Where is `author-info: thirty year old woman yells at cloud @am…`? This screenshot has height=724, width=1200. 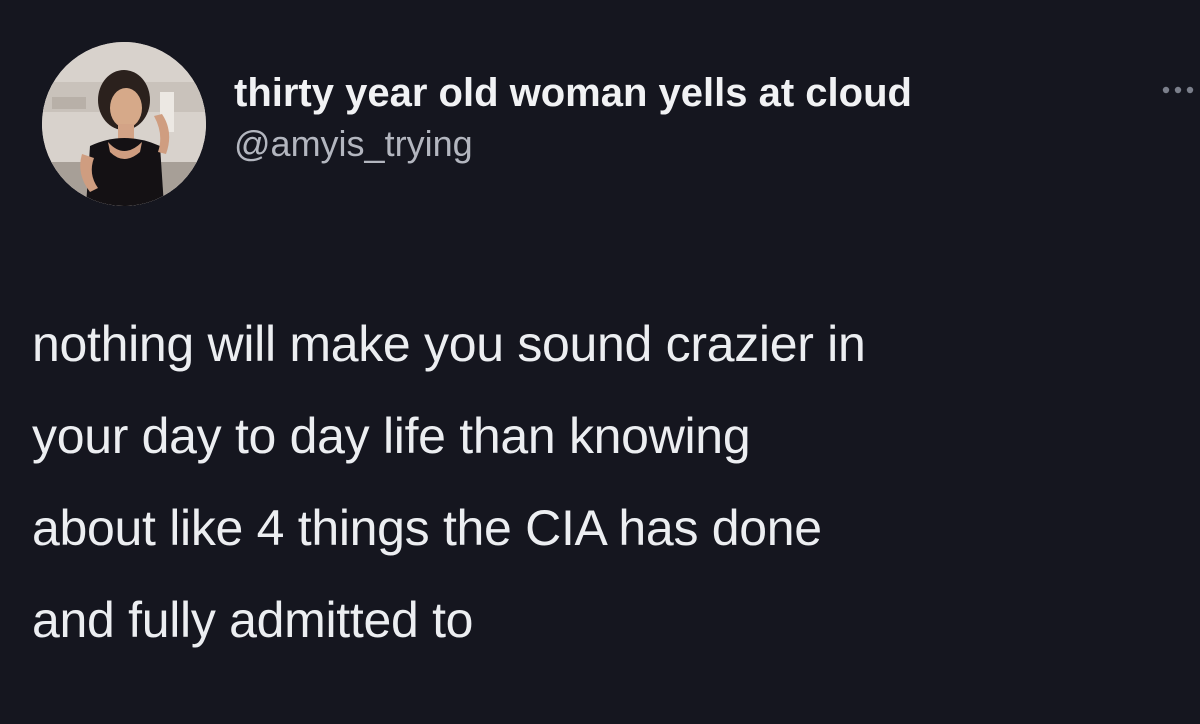 author-info: thirty year old woman yells at cloud @am… is located at coordinates (573, 118).